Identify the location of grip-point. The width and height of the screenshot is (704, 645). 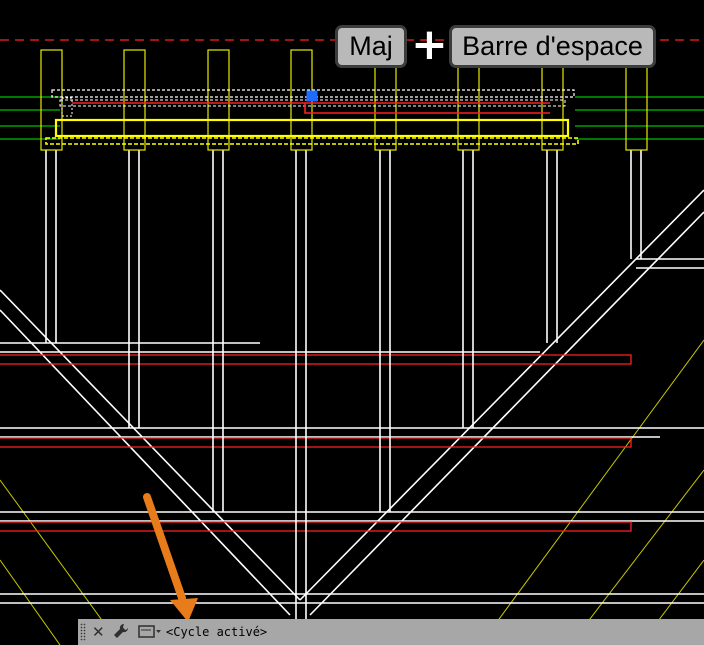
(312, 96).